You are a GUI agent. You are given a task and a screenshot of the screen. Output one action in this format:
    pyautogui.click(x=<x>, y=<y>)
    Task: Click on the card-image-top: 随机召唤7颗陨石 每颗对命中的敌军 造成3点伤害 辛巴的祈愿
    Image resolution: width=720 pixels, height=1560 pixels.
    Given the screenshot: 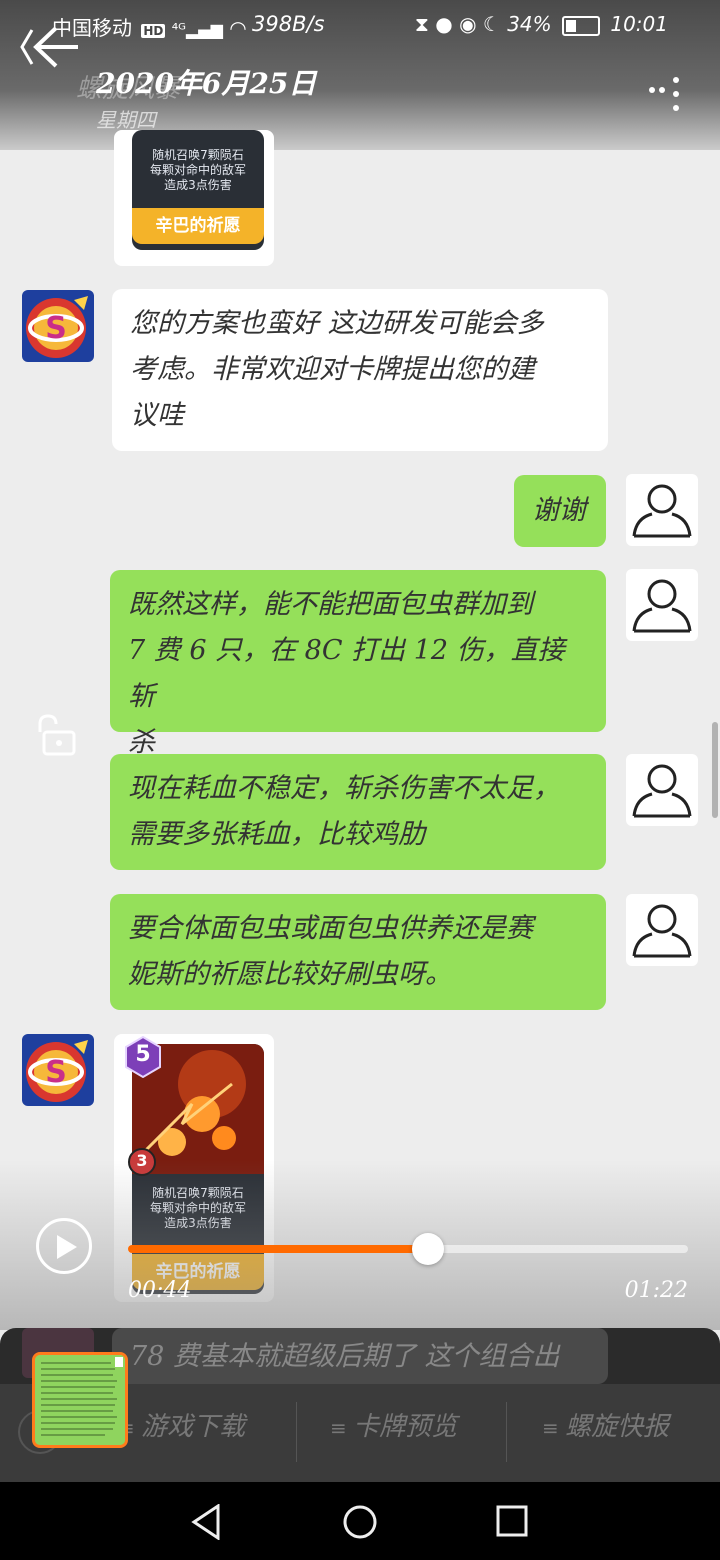 What is the action you would take?
    pyautogui.click(x=194, y=198)
    